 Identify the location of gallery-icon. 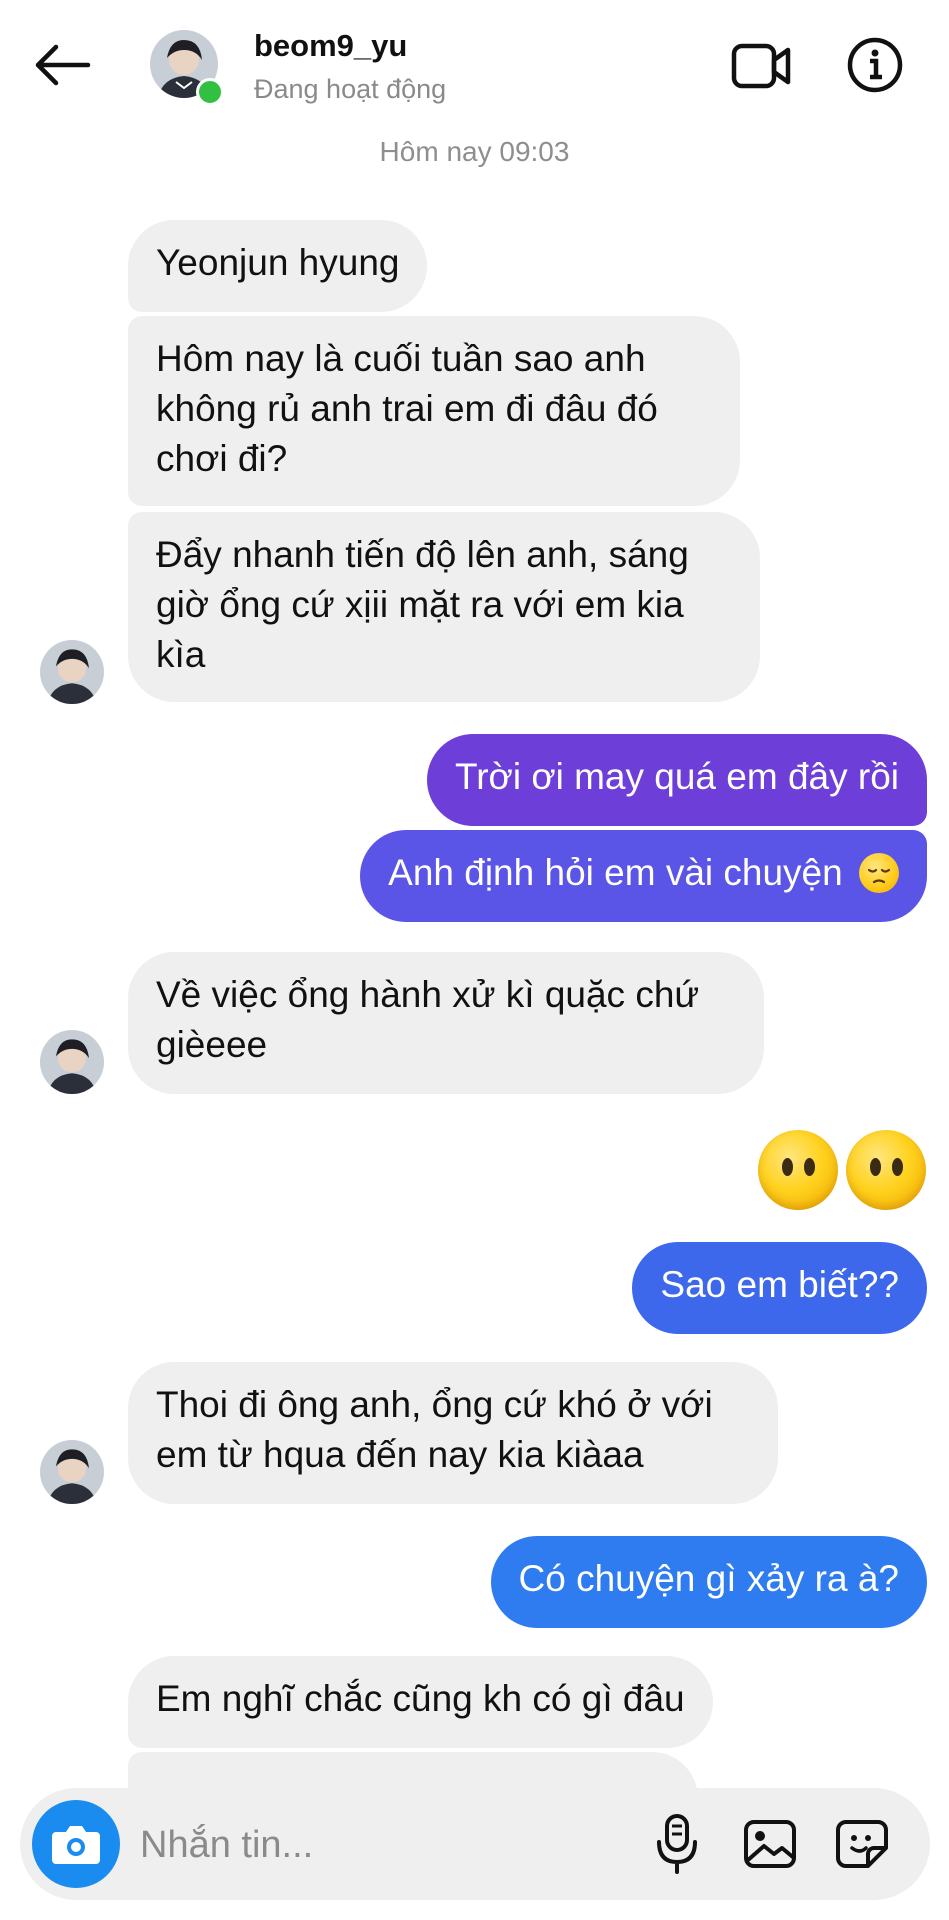
(770, 1844).